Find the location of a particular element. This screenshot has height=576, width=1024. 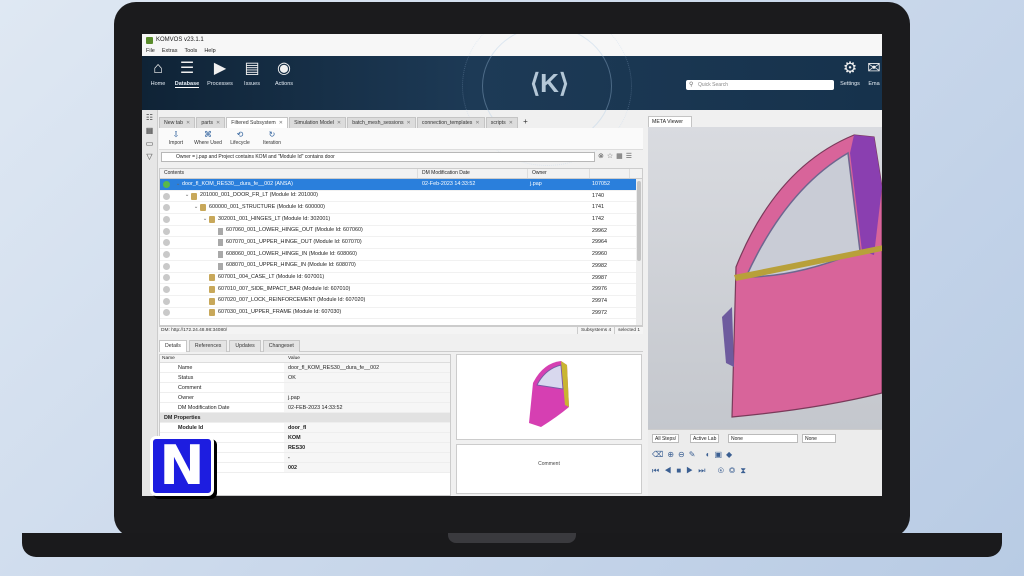

header-contents: Contents is located at coordinates (289, 173).